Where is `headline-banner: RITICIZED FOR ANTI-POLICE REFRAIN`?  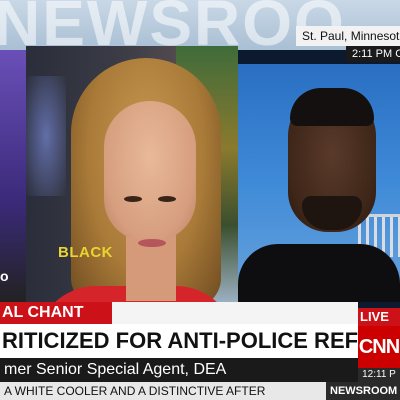 headline-banner: RITICIZED FOR ANTI-POLICE REFRAIN is located at coordinates (179, 341).